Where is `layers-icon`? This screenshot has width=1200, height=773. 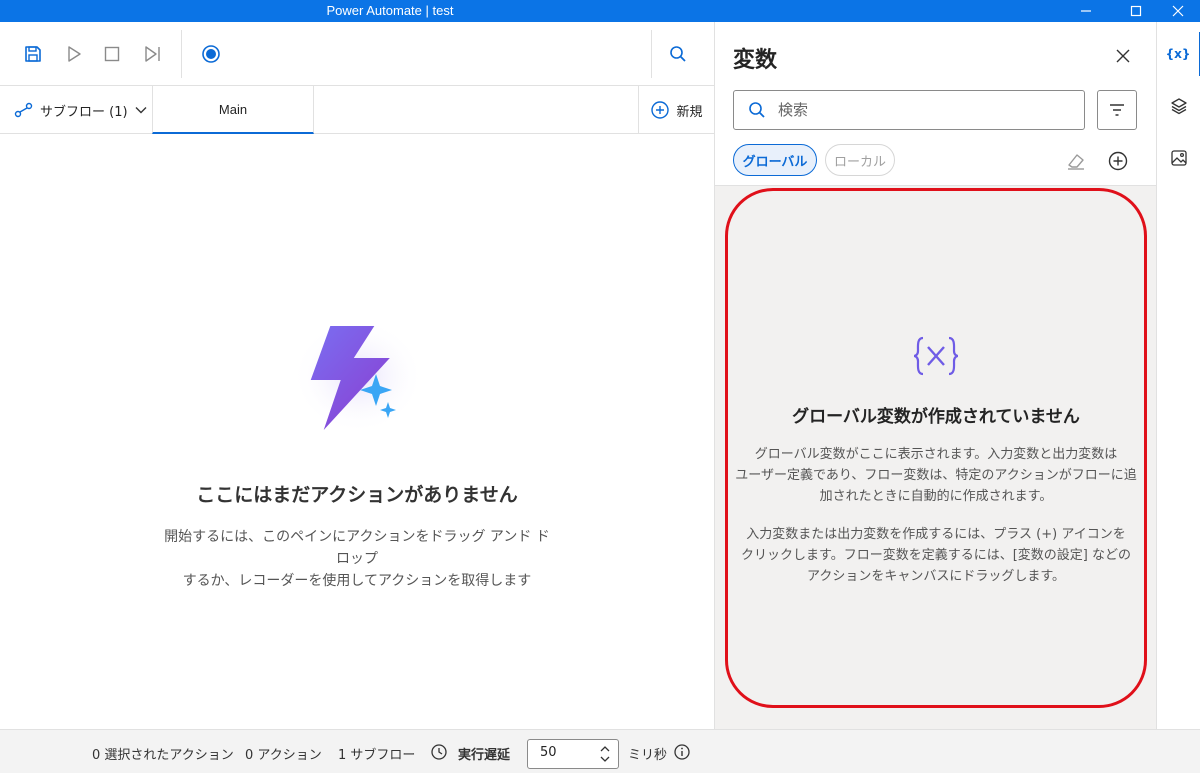 layers-icon is located at coordinates (1179, 106).